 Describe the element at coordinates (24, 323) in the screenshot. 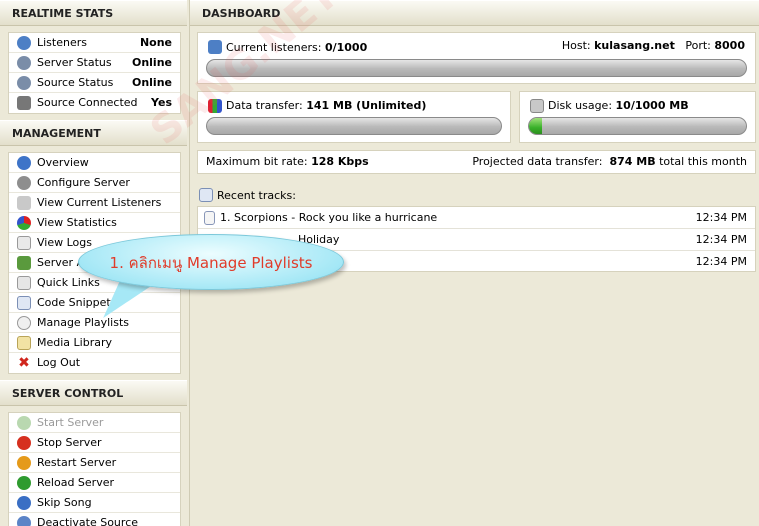

I see `disc-icon` at that location.